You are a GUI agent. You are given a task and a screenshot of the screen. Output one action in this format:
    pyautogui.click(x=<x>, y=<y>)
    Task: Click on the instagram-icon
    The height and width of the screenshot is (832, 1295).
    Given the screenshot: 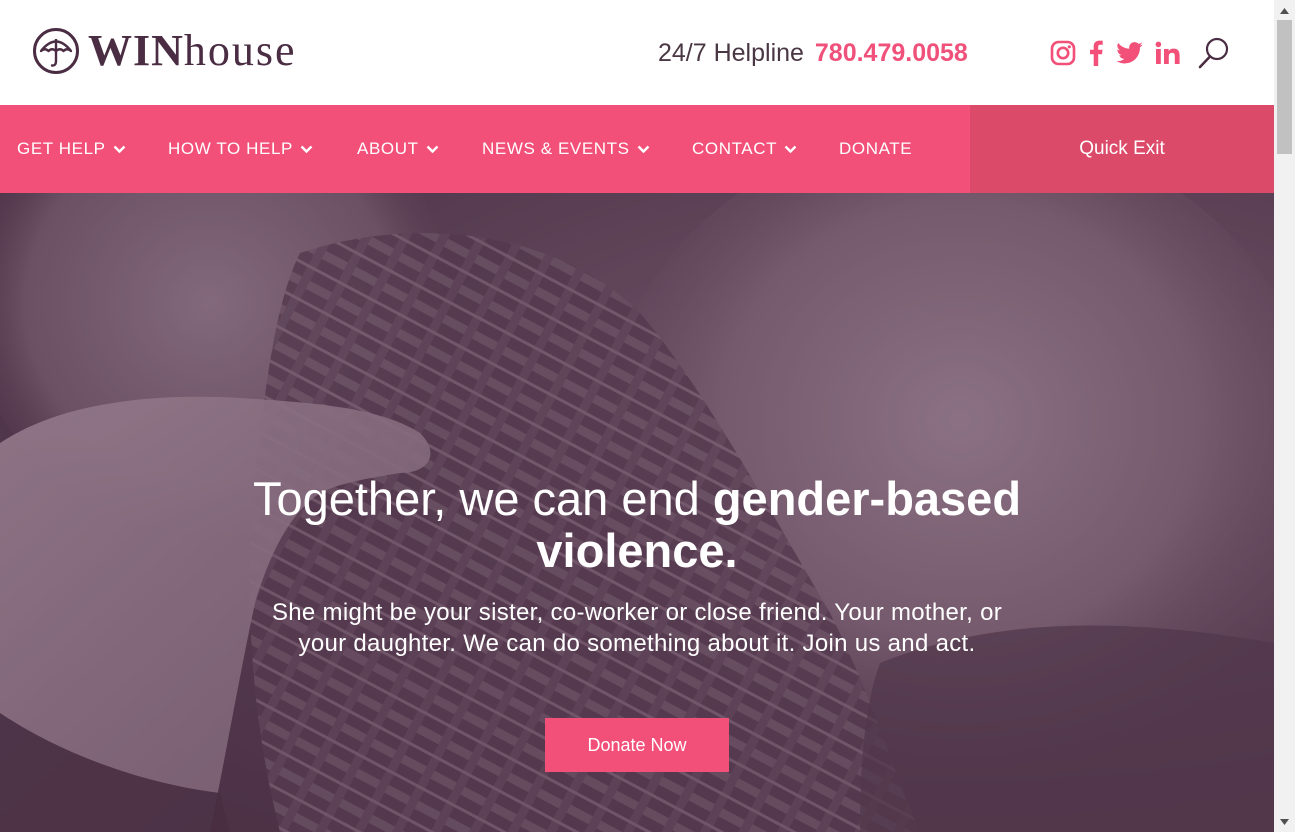 What is the action you would take?
    pyautogui.click(x=1063, y=53)
    